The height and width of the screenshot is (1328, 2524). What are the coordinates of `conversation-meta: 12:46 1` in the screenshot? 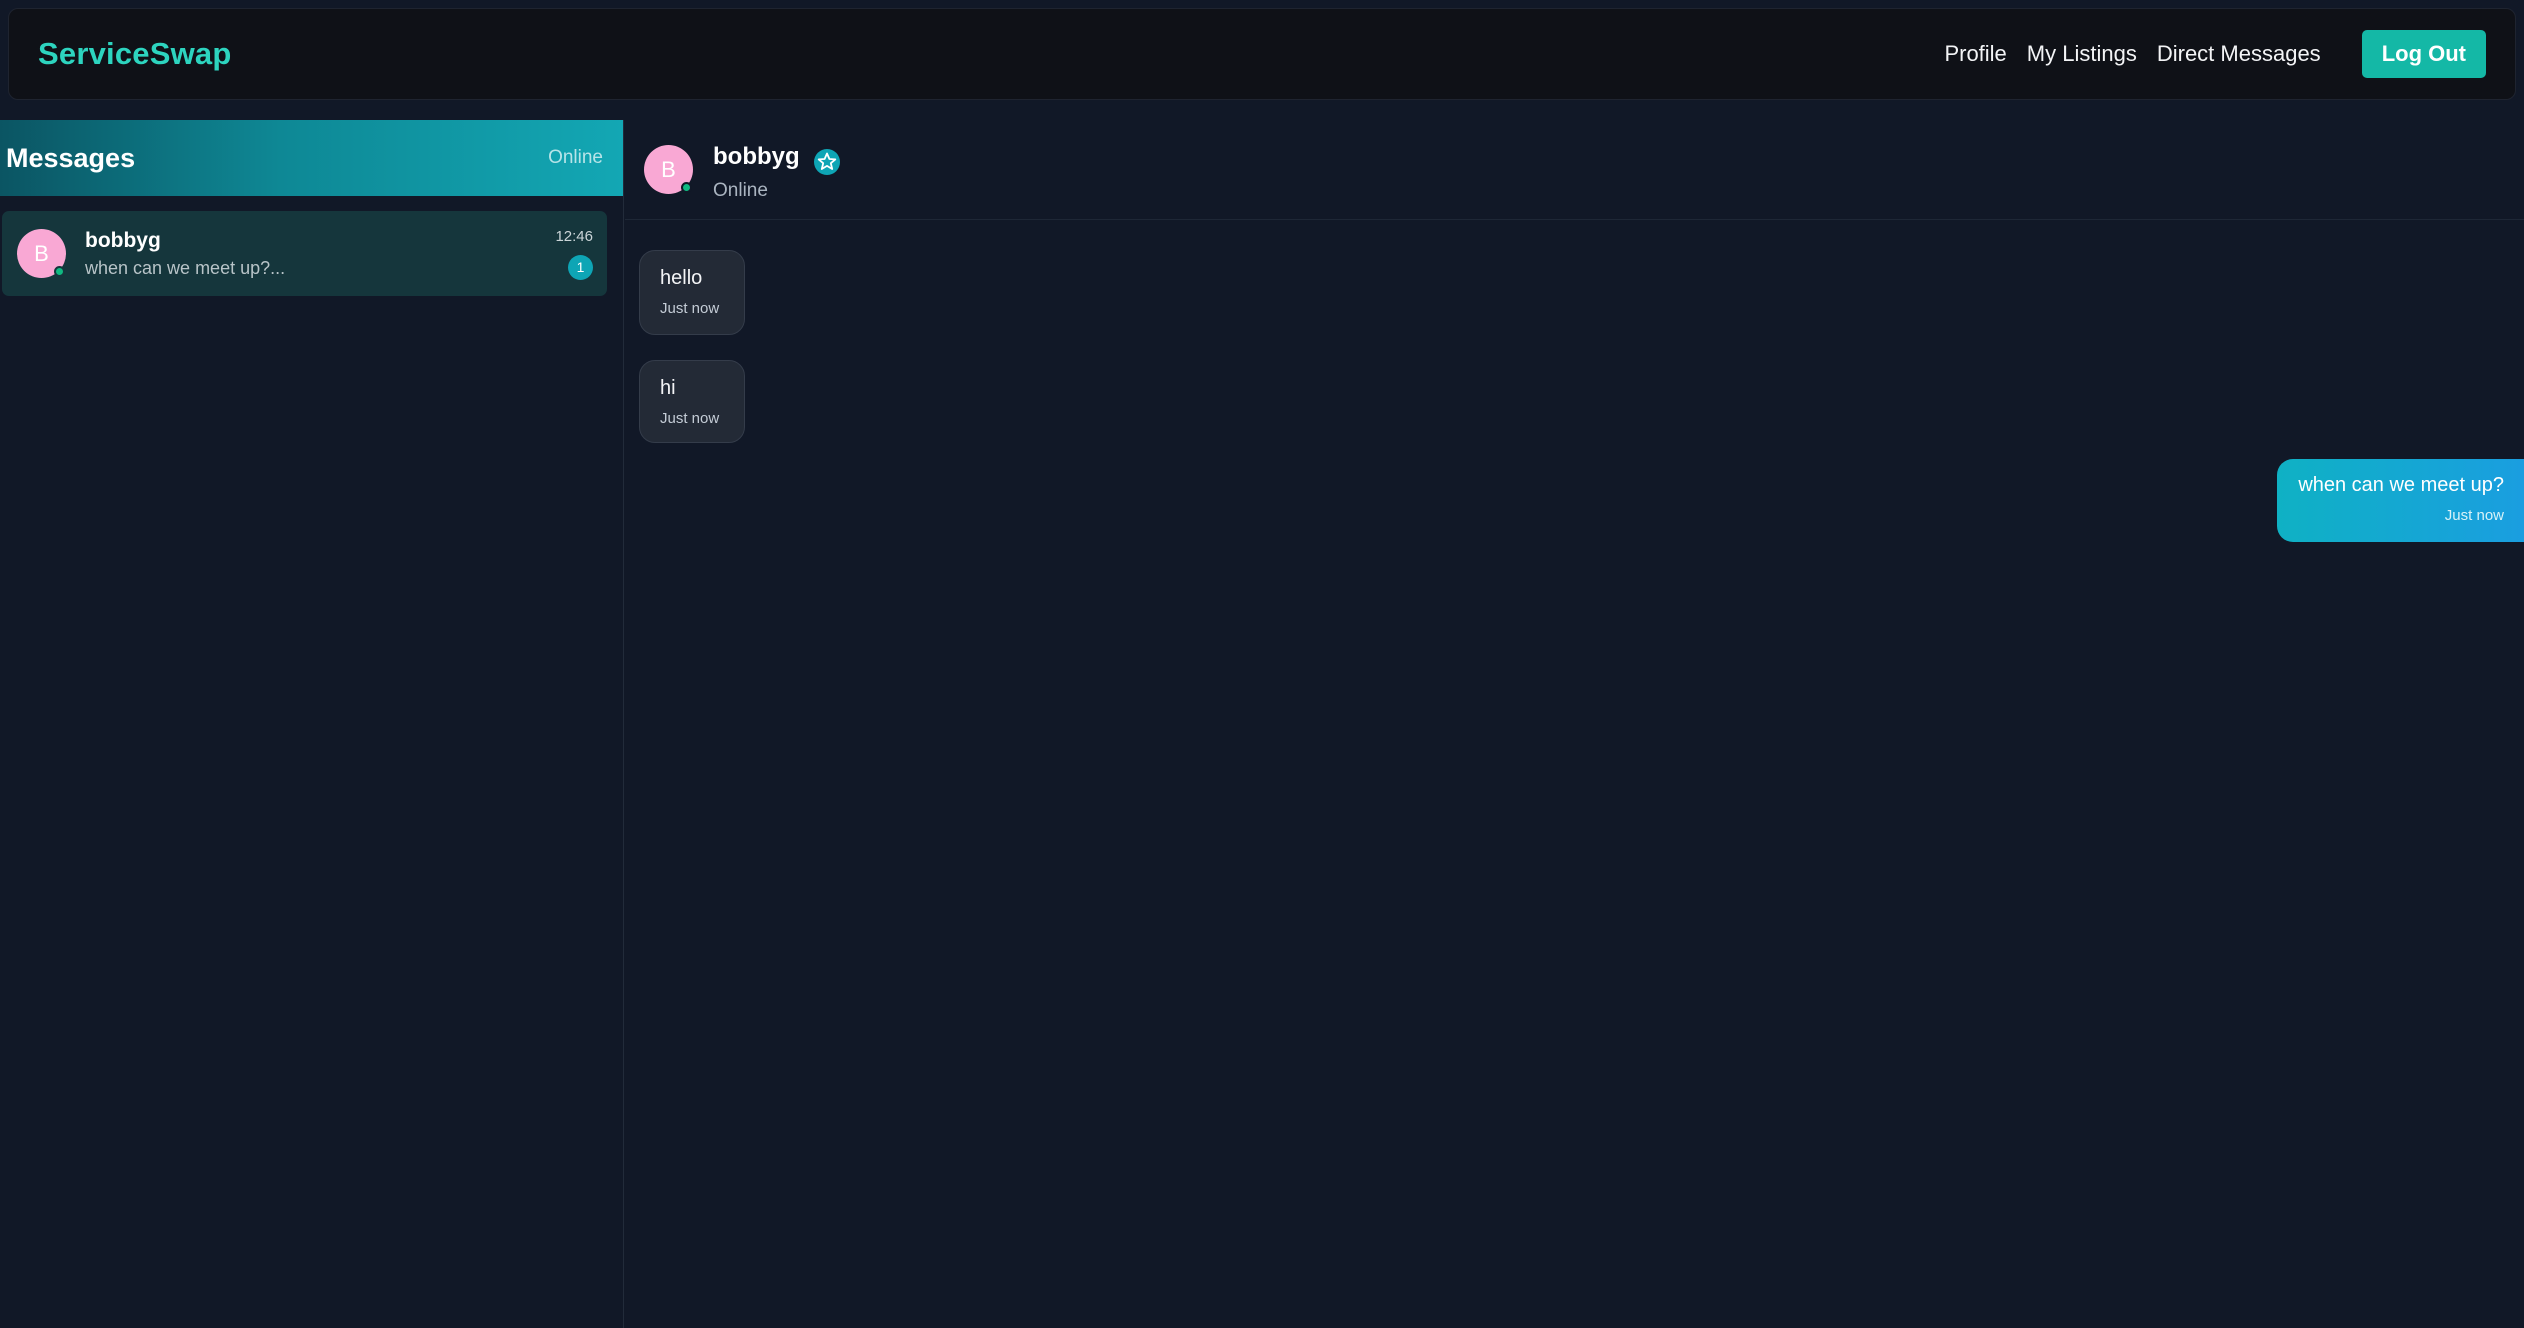 It's located at (574, 254).